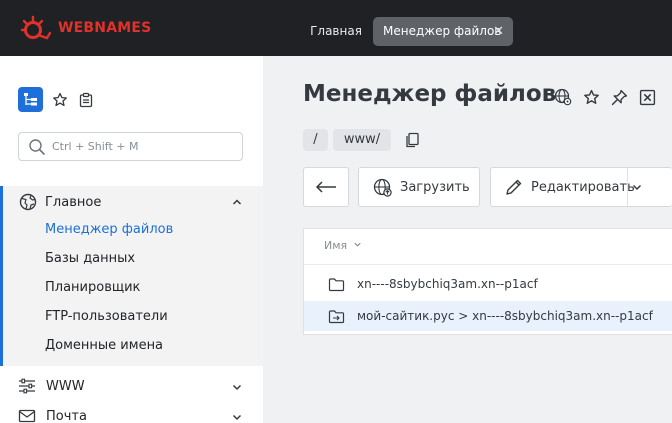 The height and width of the screenshot is (423, 672). I want to click on folder-icon, so click(336, 284).